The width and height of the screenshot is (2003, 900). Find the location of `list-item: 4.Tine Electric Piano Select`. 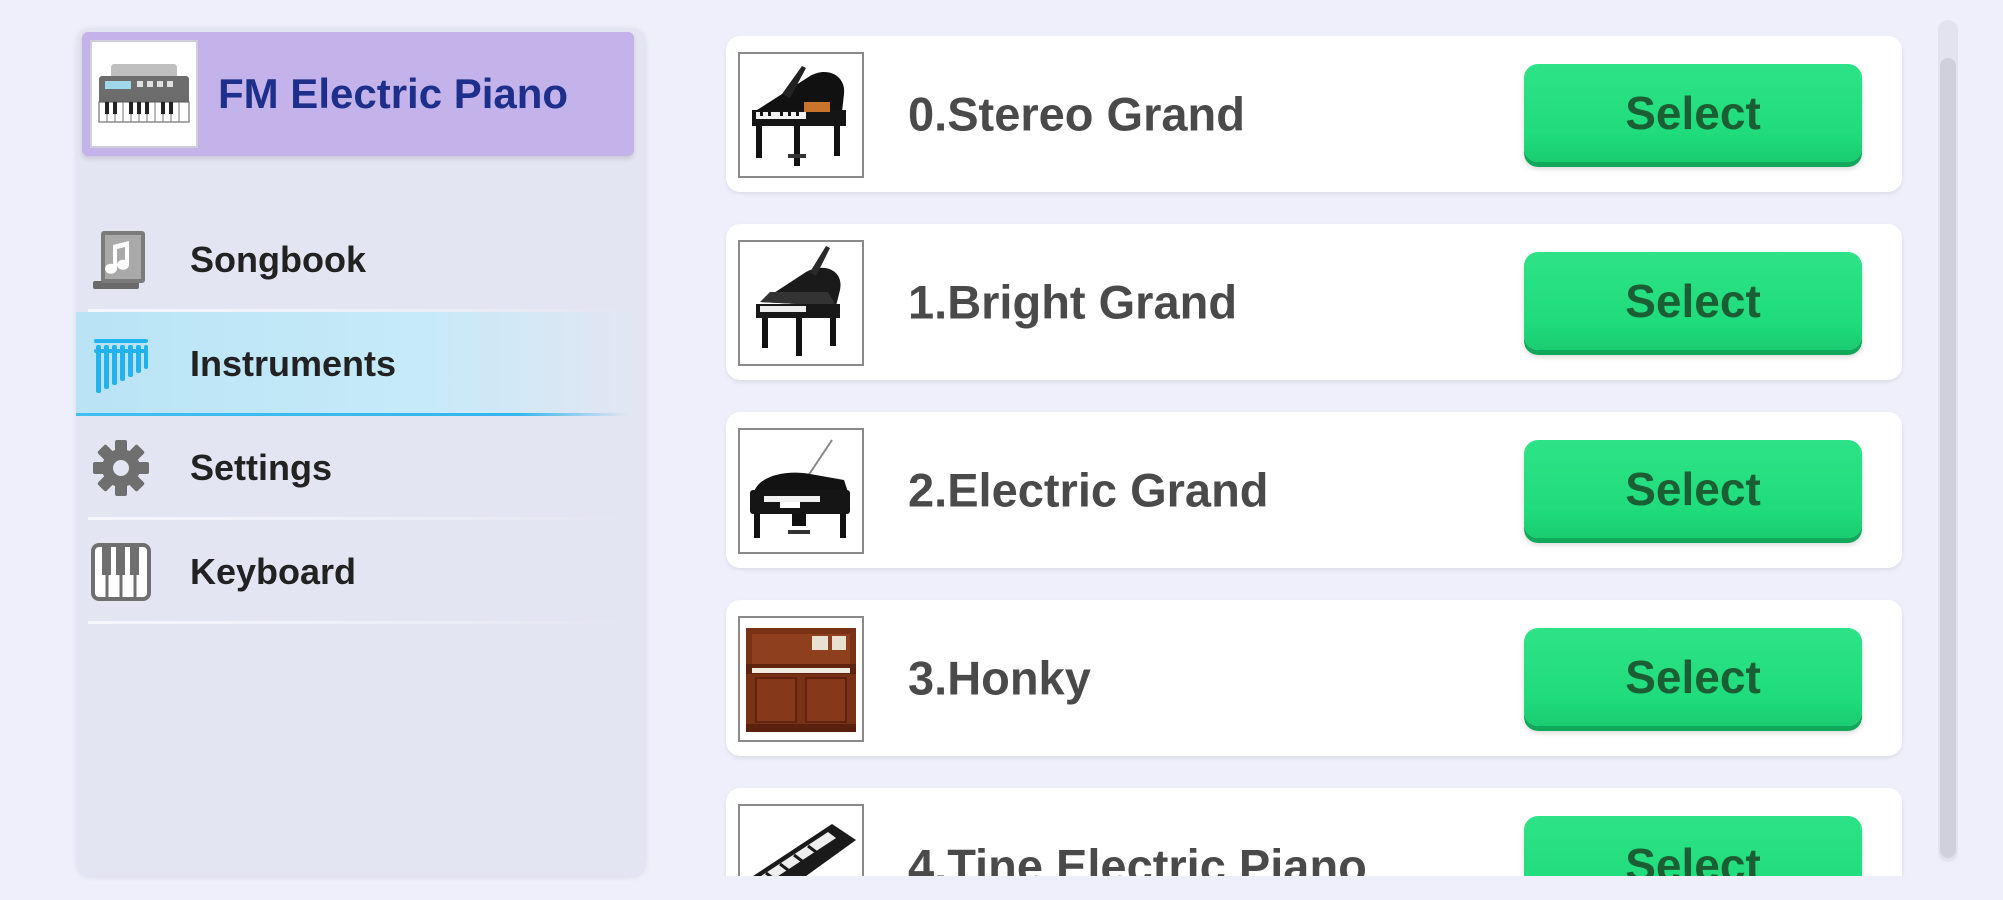

list-item: 4.Tine Electric Piano Select is located at coordinates (1314, 832).